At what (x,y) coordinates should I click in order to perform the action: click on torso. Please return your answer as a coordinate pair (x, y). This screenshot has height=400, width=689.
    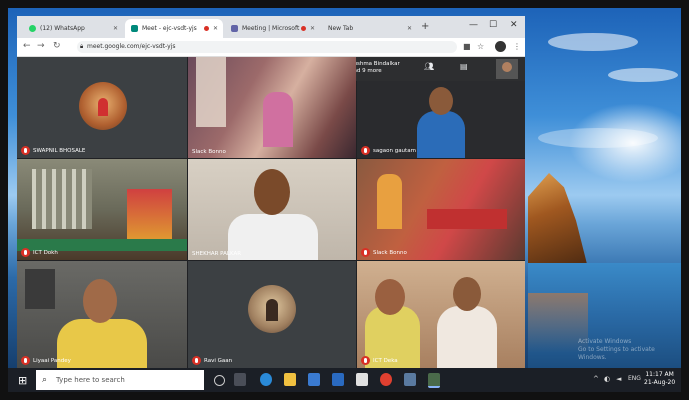
    Looking at the image, I should click on (273, 237).